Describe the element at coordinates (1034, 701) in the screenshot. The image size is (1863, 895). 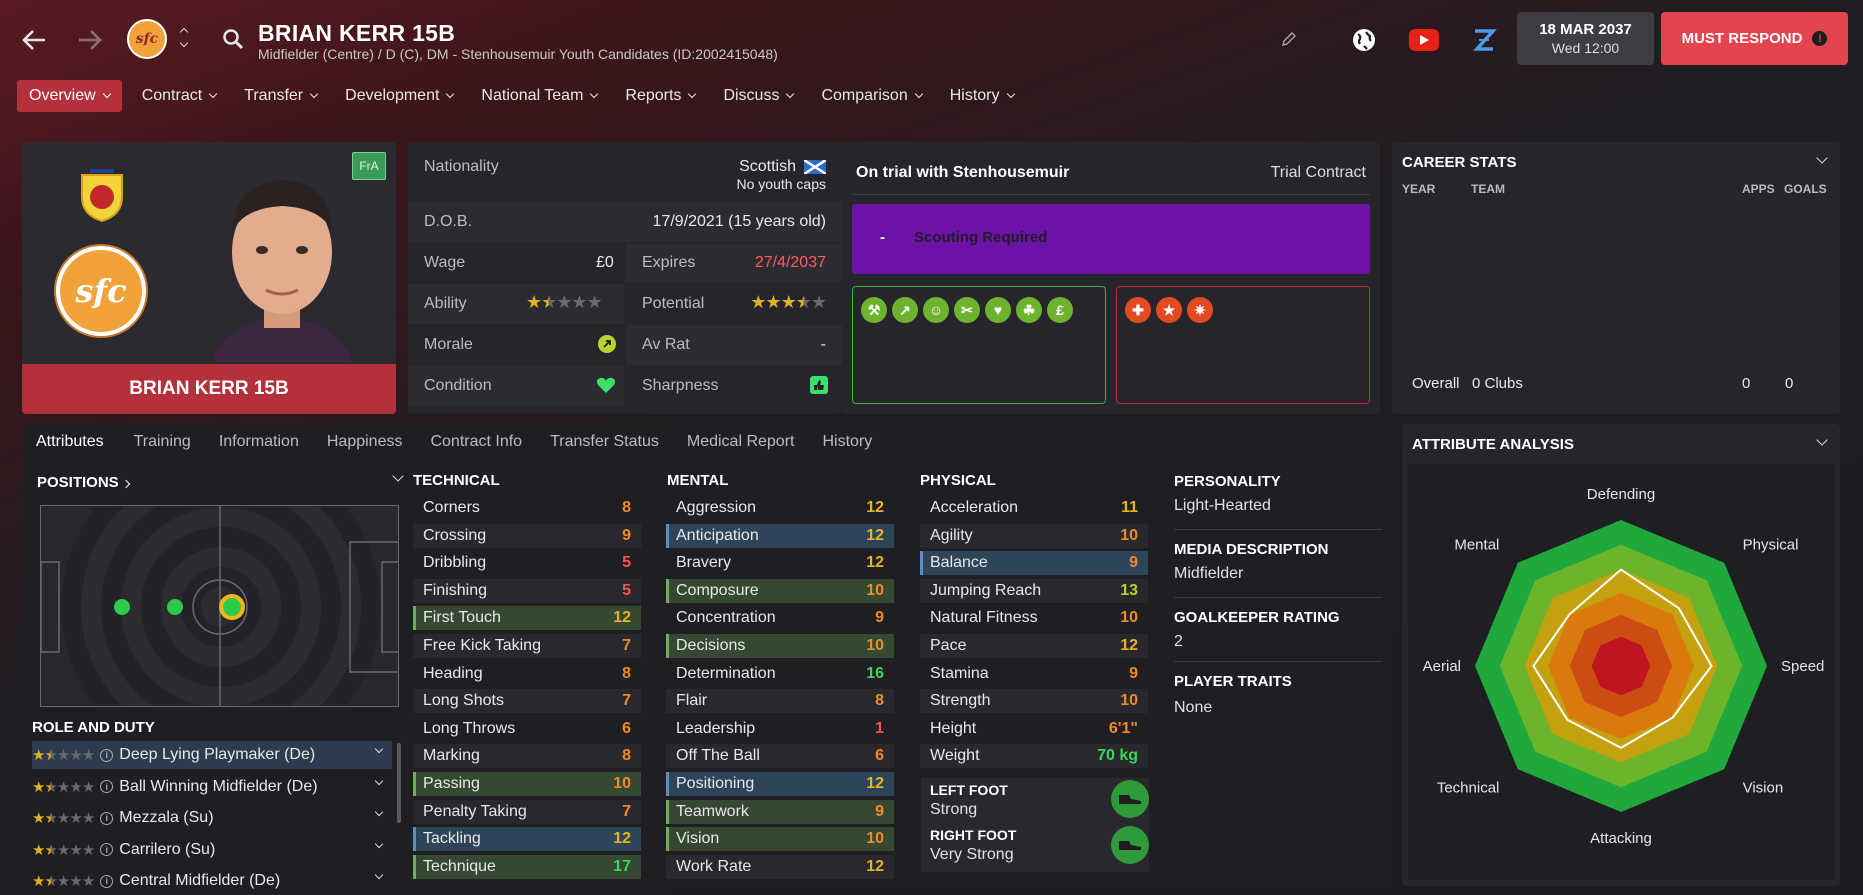
I see `physical-attr-row: Strength 10` at that location.